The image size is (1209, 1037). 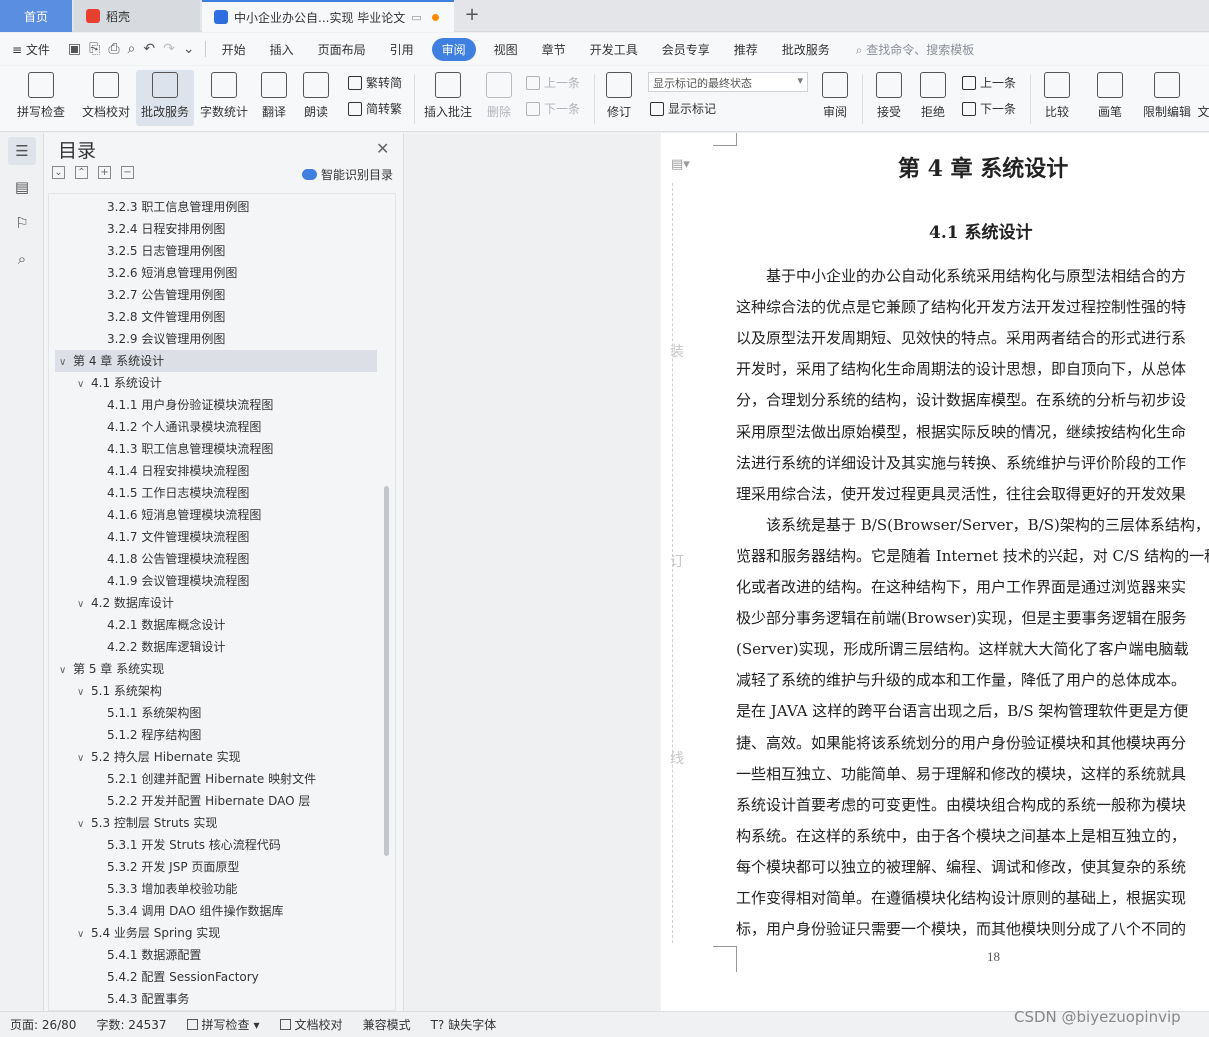 I want to click on word-count-button: 字数统计, so click(x=224, y=98).